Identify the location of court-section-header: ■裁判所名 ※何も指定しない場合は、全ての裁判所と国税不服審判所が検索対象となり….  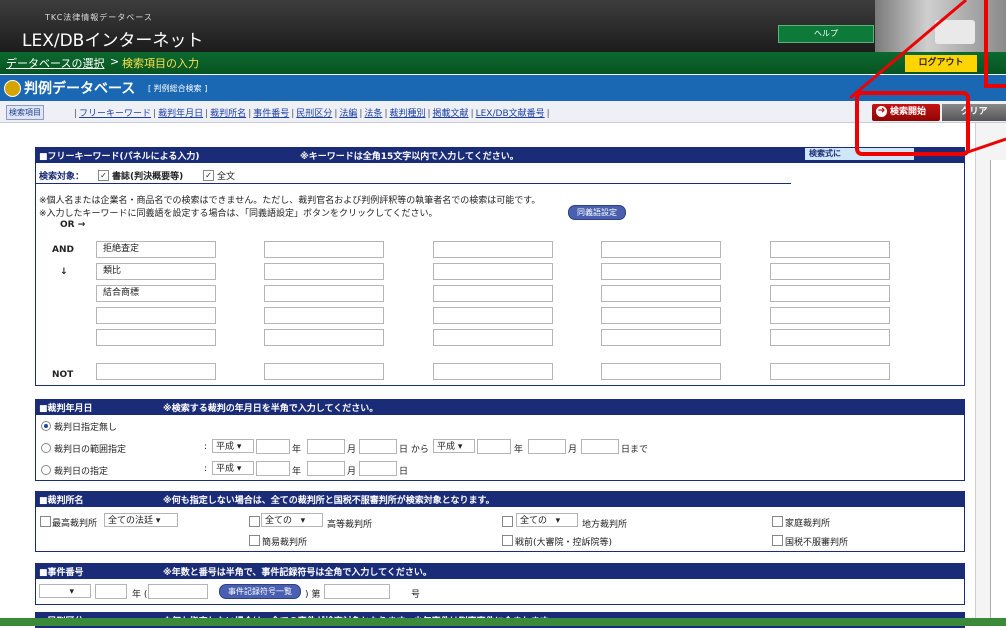
(500, 499).